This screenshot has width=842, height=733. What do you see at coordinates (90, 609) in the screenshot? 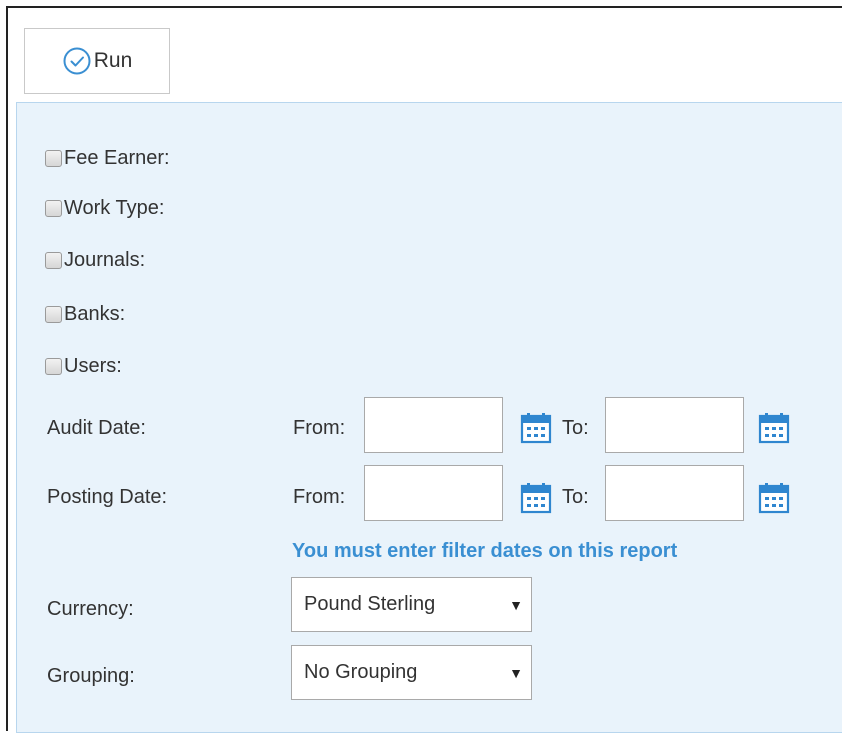
I see `currency-label: Currency:` at bounding box center [90, 609].